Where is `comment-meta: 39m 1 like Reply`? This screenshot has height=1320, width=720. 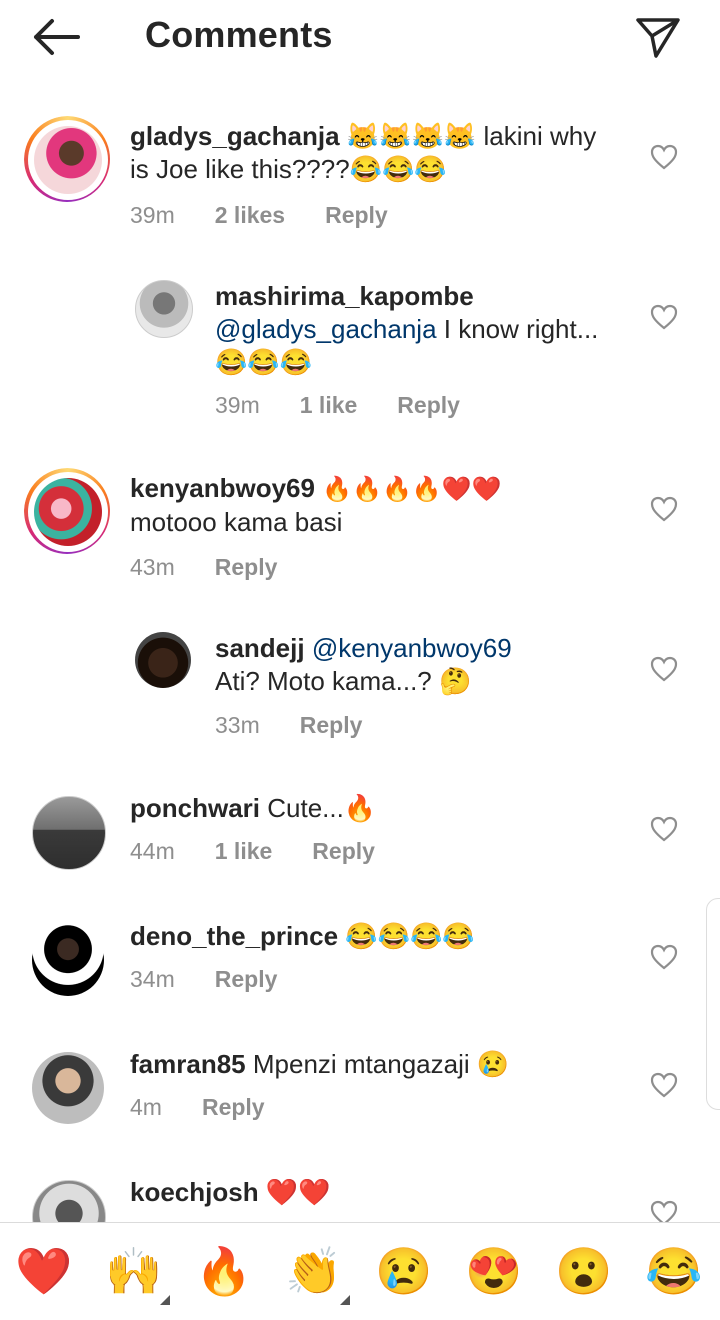
comment-meta: 39m 1 like Reply is located at coordinates (357, 405).